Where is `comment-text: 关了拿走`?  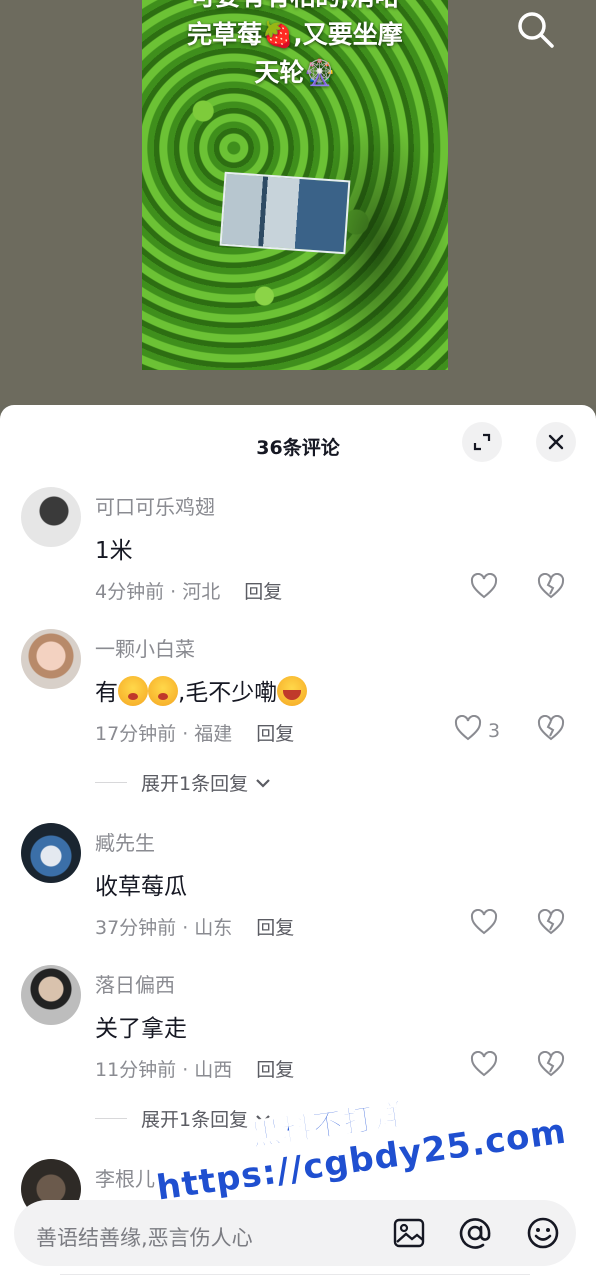 comment-text: 关了拿走 is located at coordinates (141, 1029).